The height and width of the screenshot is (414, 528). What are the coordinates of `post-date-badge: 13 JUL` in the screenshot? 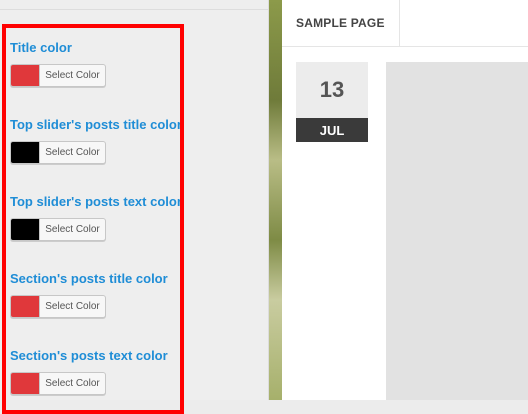 It's located at (332, 102).